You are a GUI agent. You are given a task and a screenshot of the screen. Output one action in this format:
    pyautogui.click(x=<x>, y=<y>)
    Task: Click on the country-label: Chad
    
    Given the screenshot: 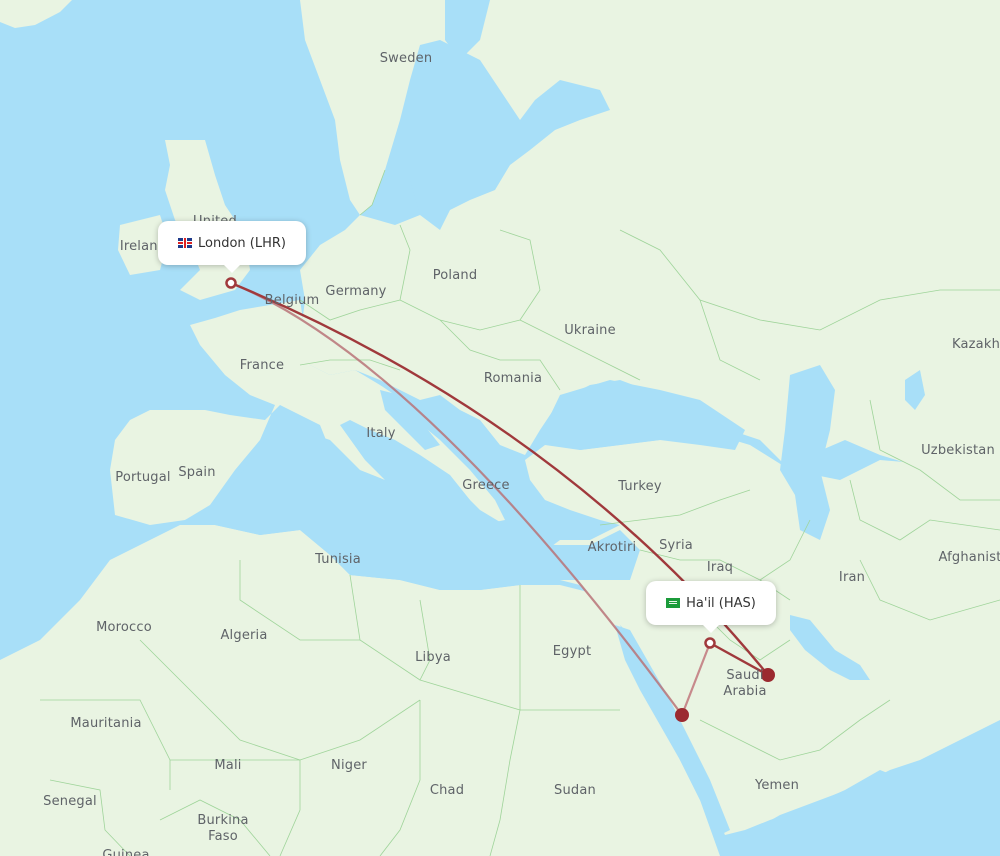 What is the action you would take?
    pyautogui.click(x=447, y=790)
    